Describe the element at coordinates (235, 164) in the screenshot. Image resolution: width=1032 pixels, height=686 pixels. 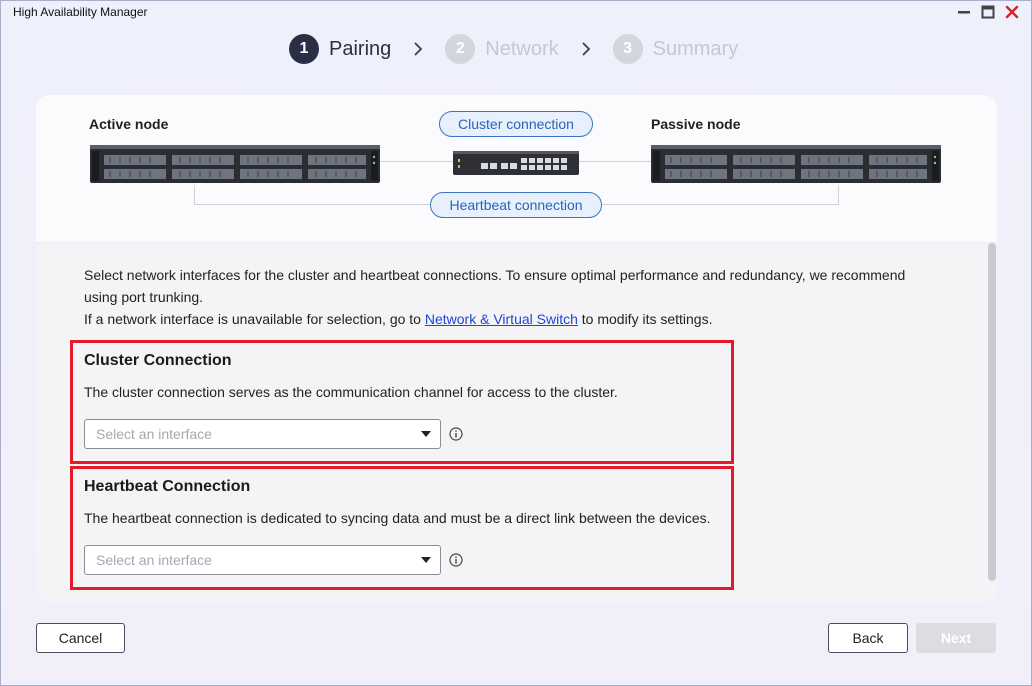
I see `active-nas-server-icon` at that location.